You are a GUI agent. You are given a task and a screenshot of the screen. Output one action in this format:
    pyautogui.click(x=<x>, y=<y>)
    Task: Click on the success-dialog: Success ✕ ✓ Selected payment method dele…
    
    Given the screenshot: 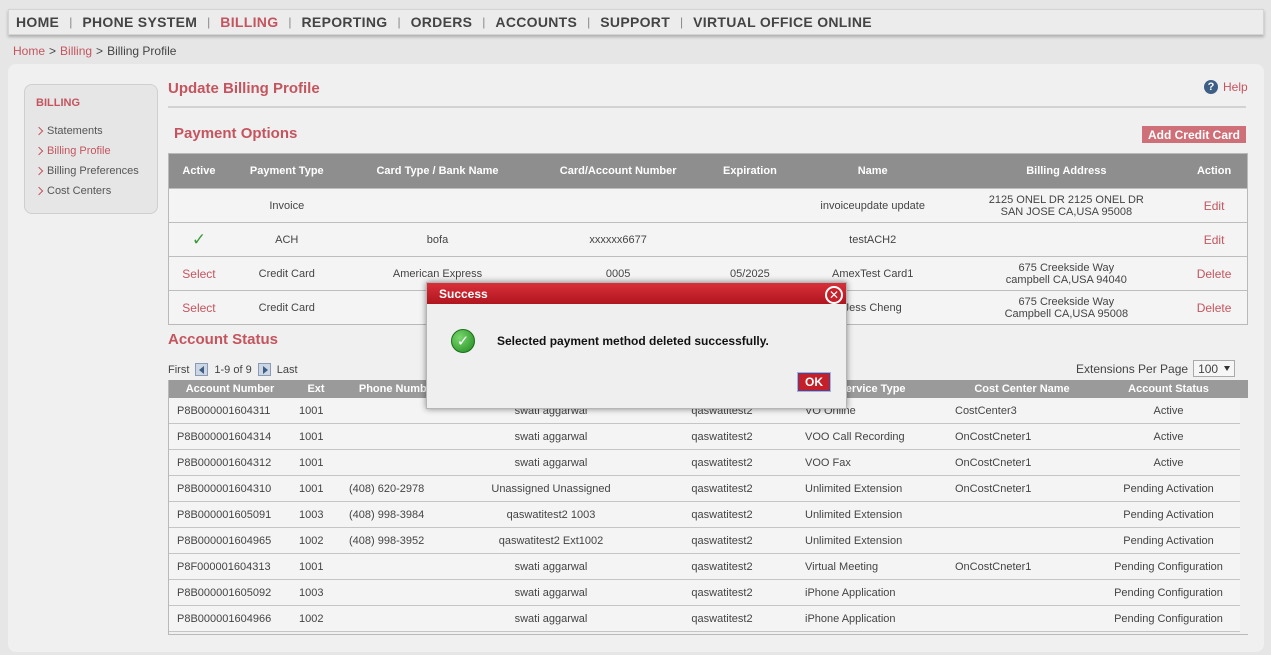 What is the action you would take?
    pyautogui.click(x=636, y=345)
    